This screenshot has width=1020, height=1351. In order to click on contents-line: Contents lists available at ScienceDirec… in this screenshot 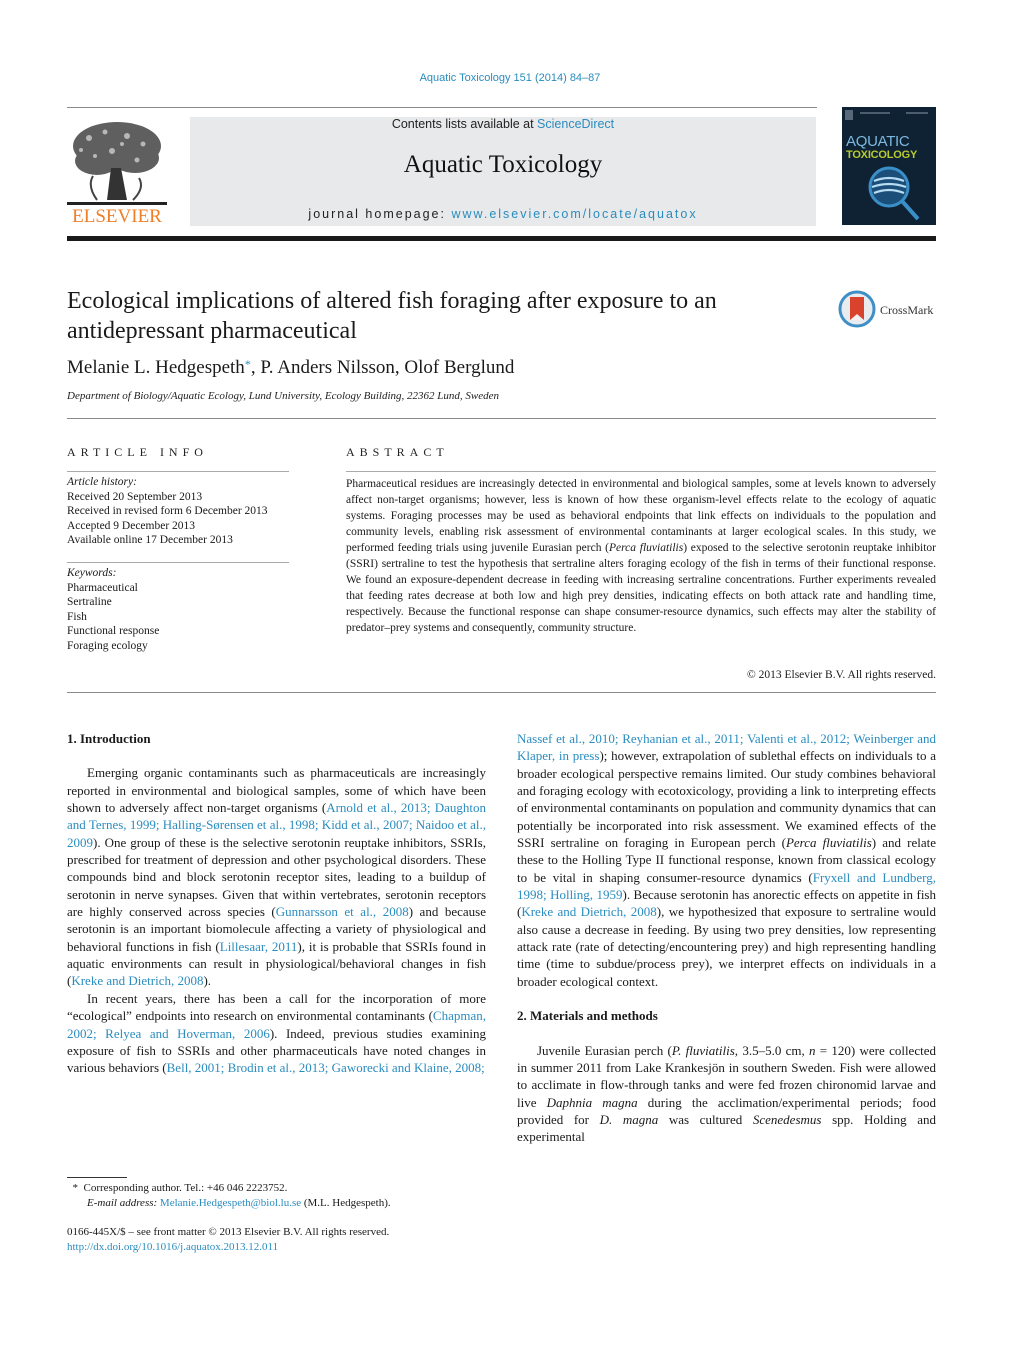, I will do `click(503, 124)`.